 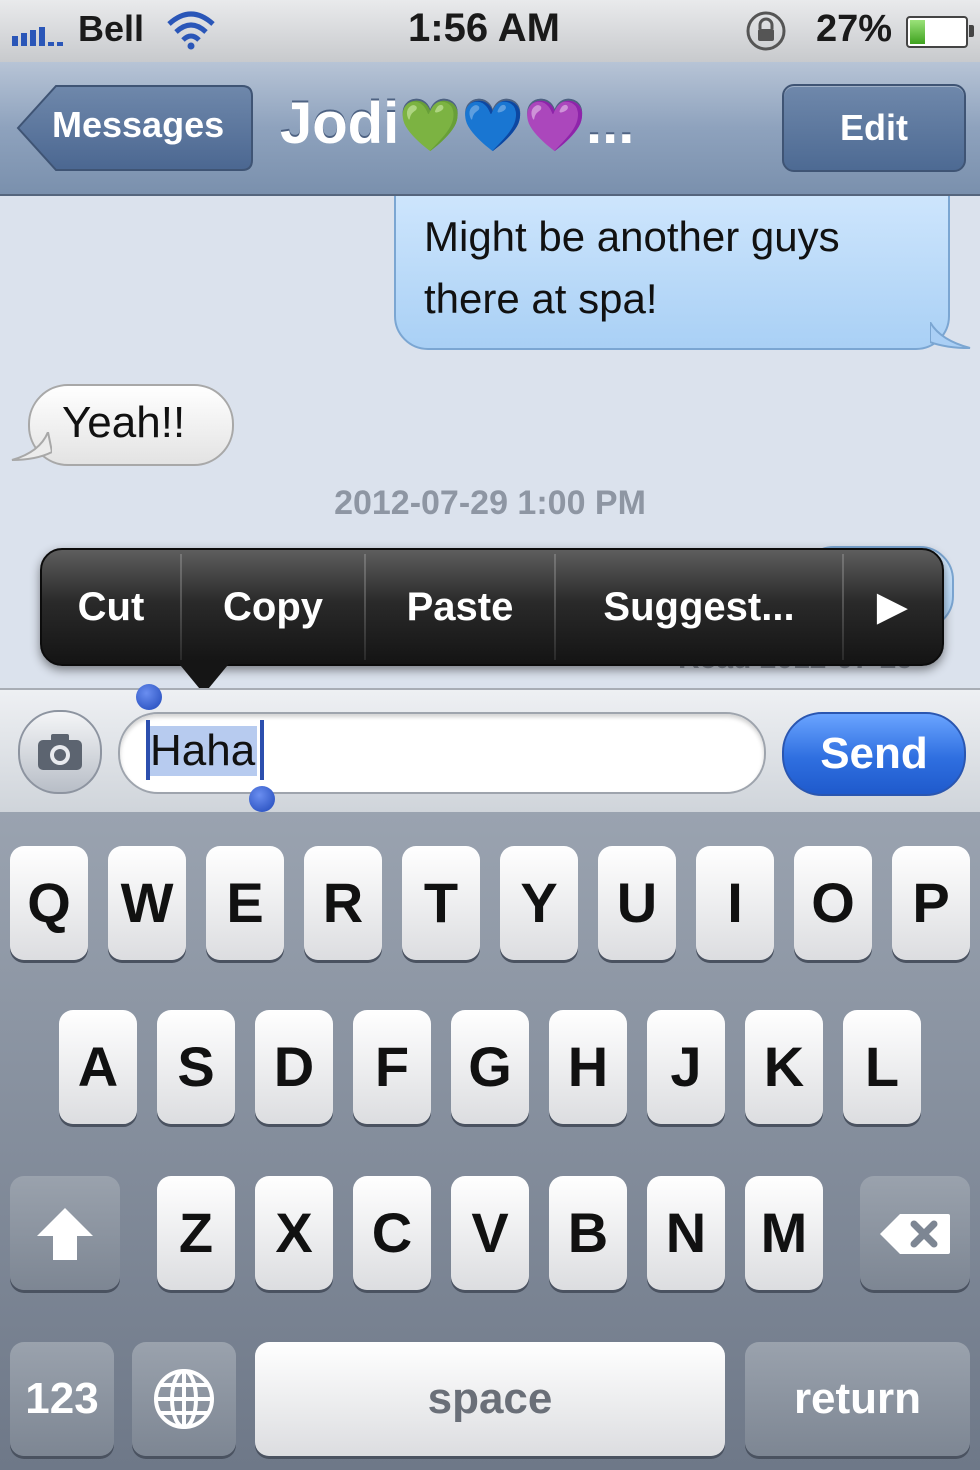 I want to click on globe-icon, so click(x=184, y=1399).